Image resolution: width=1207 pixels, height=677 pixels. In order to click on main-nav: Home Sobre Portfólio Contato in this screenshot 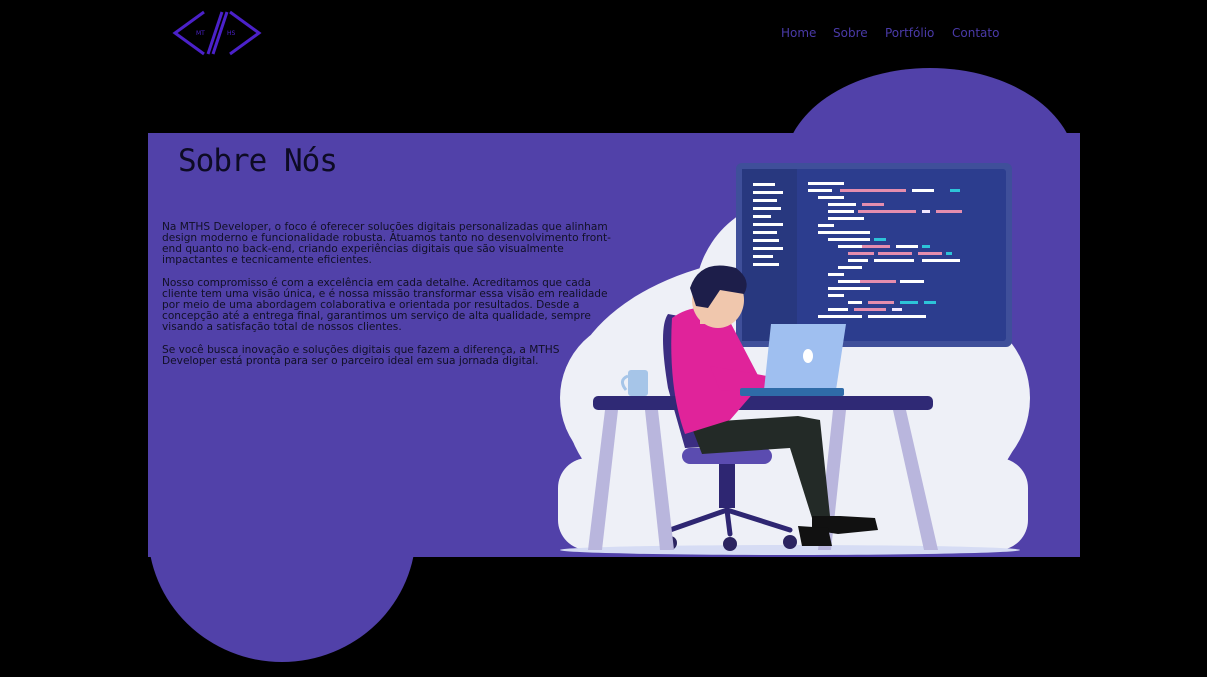, I will do `click(603, 34)`.